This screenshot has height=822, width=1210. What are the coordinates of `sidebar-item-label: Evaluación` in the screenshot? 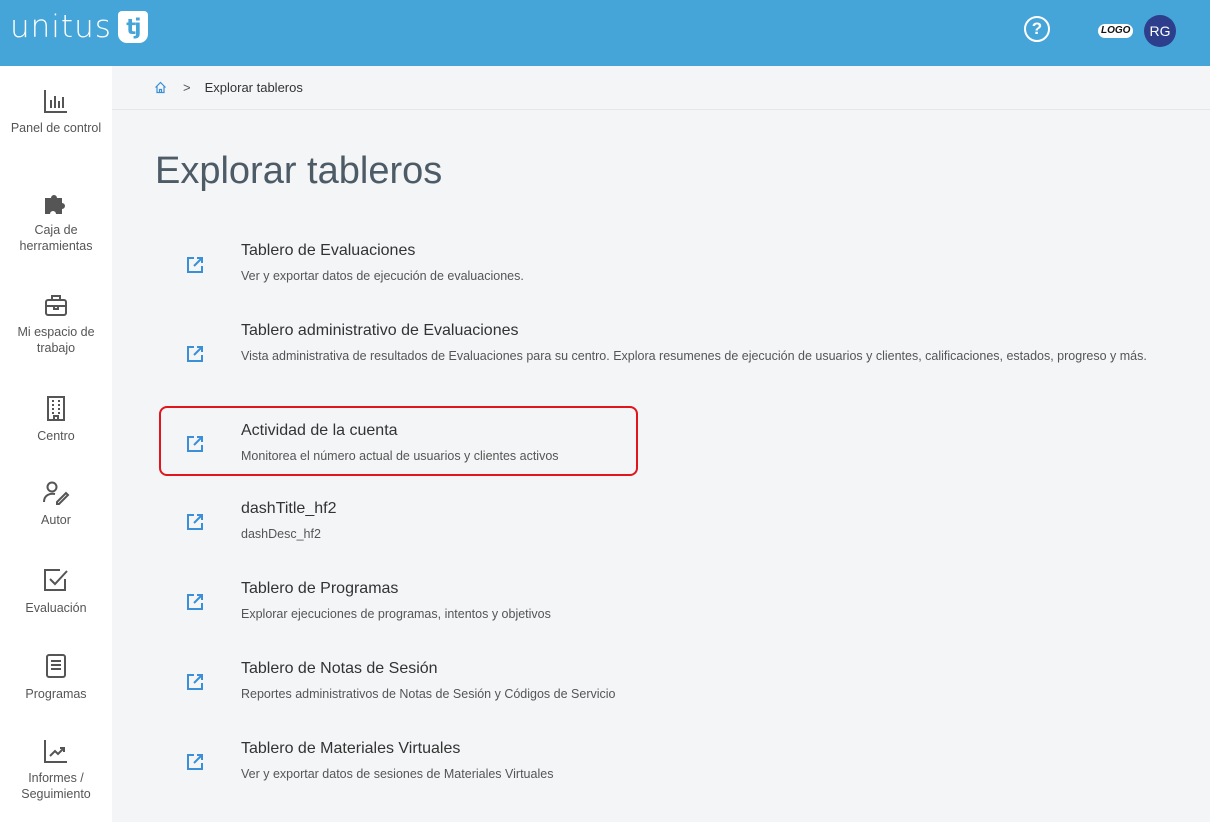 It's located at (56, 608).